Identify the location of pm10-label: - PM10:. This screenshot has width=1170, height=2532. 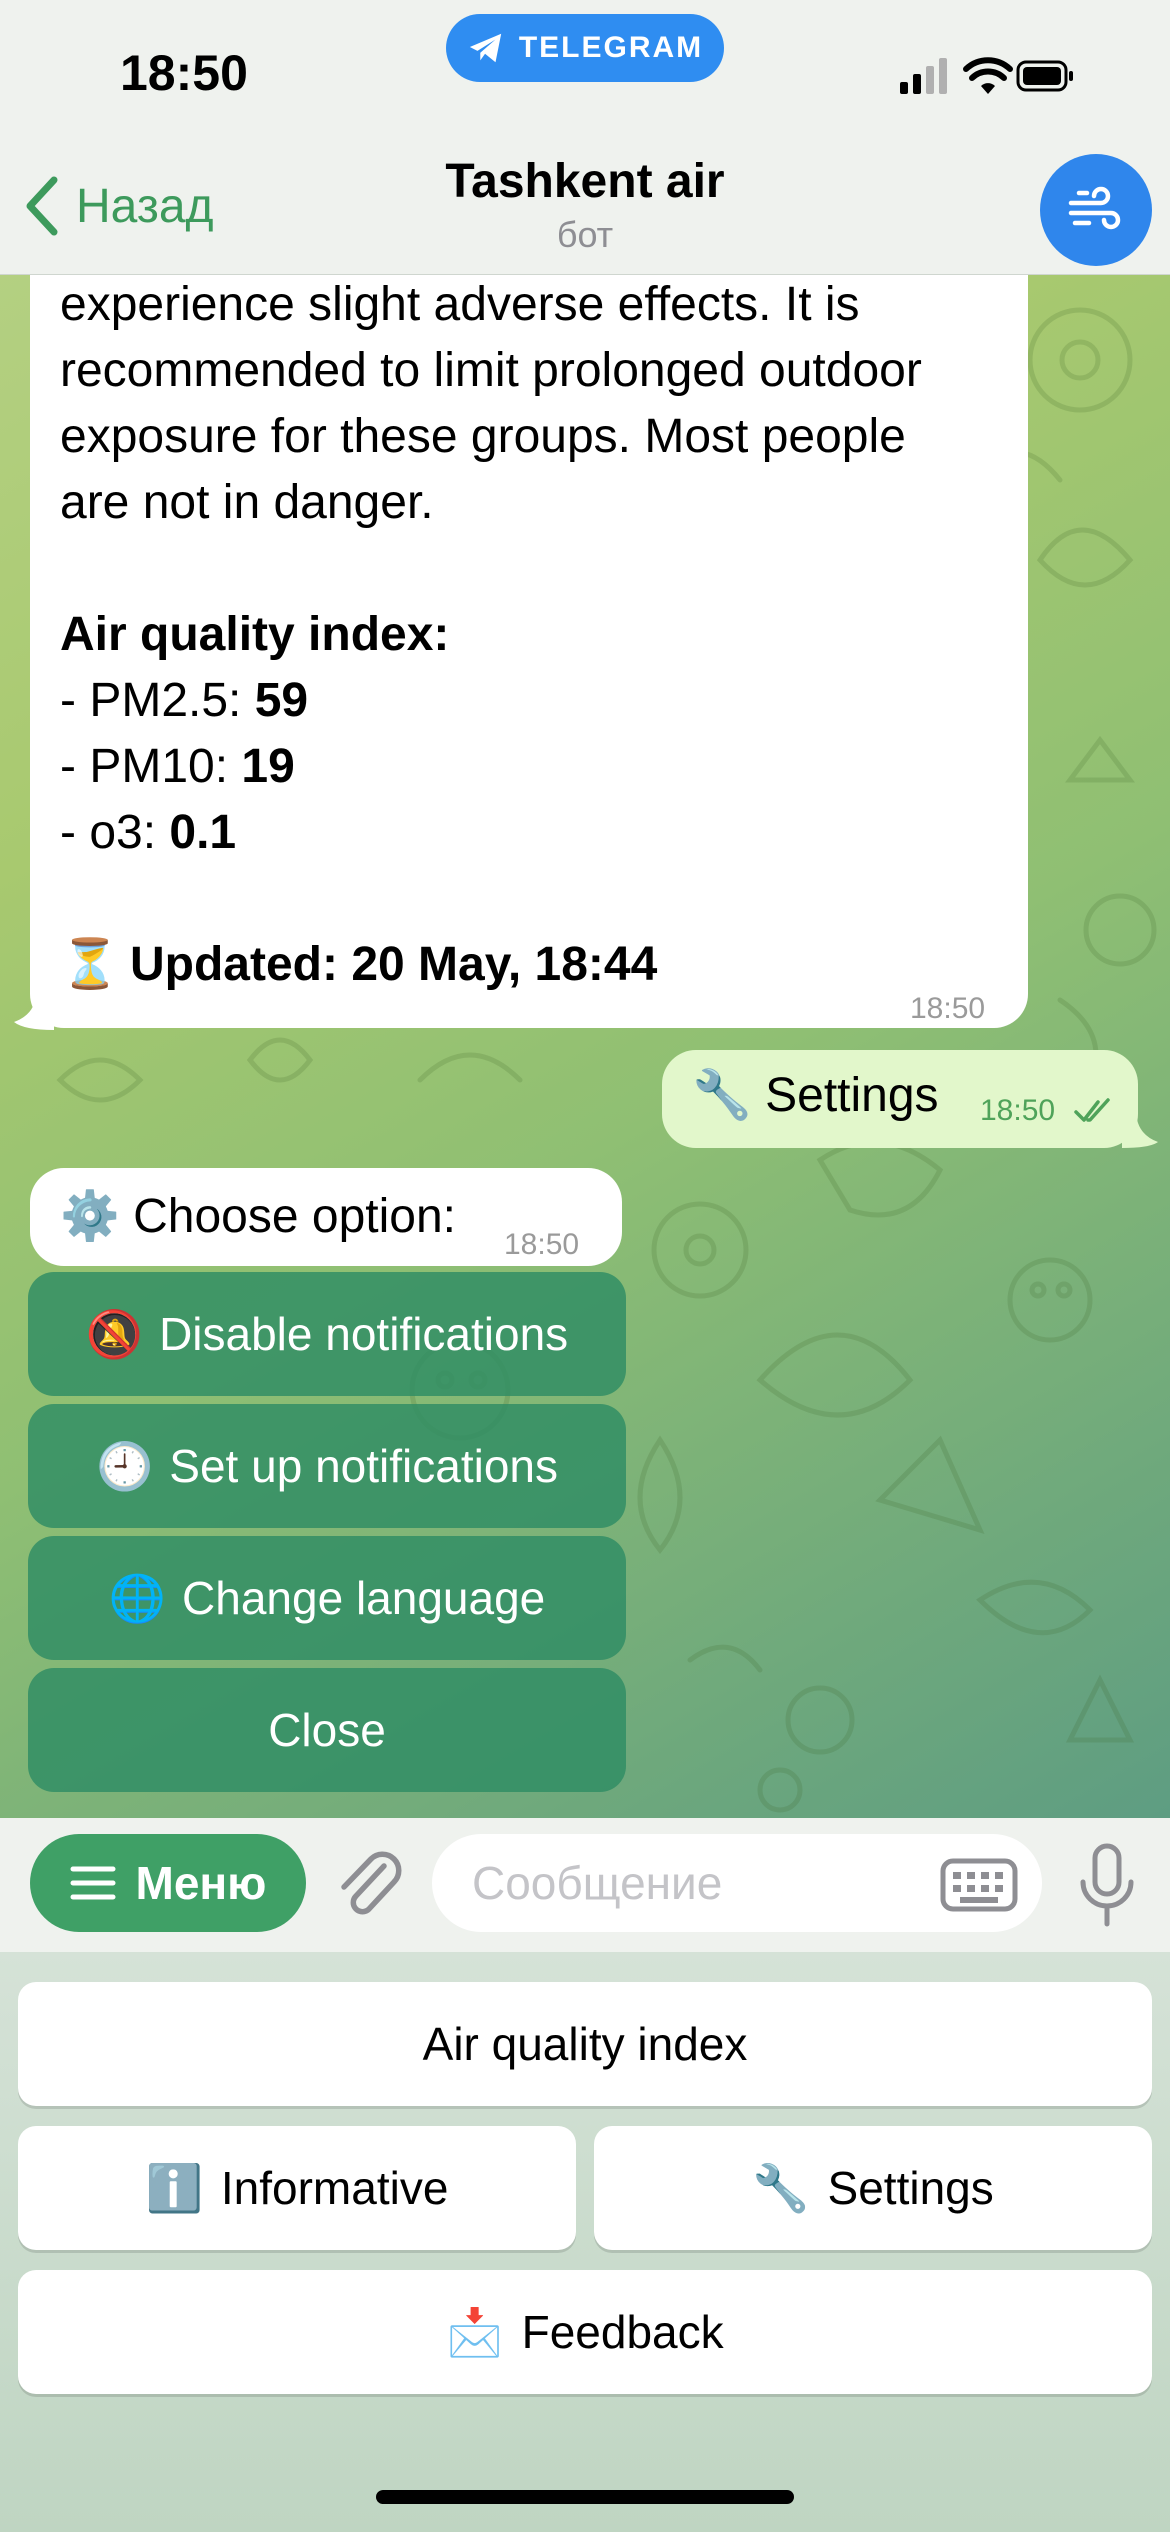
(151, 766).